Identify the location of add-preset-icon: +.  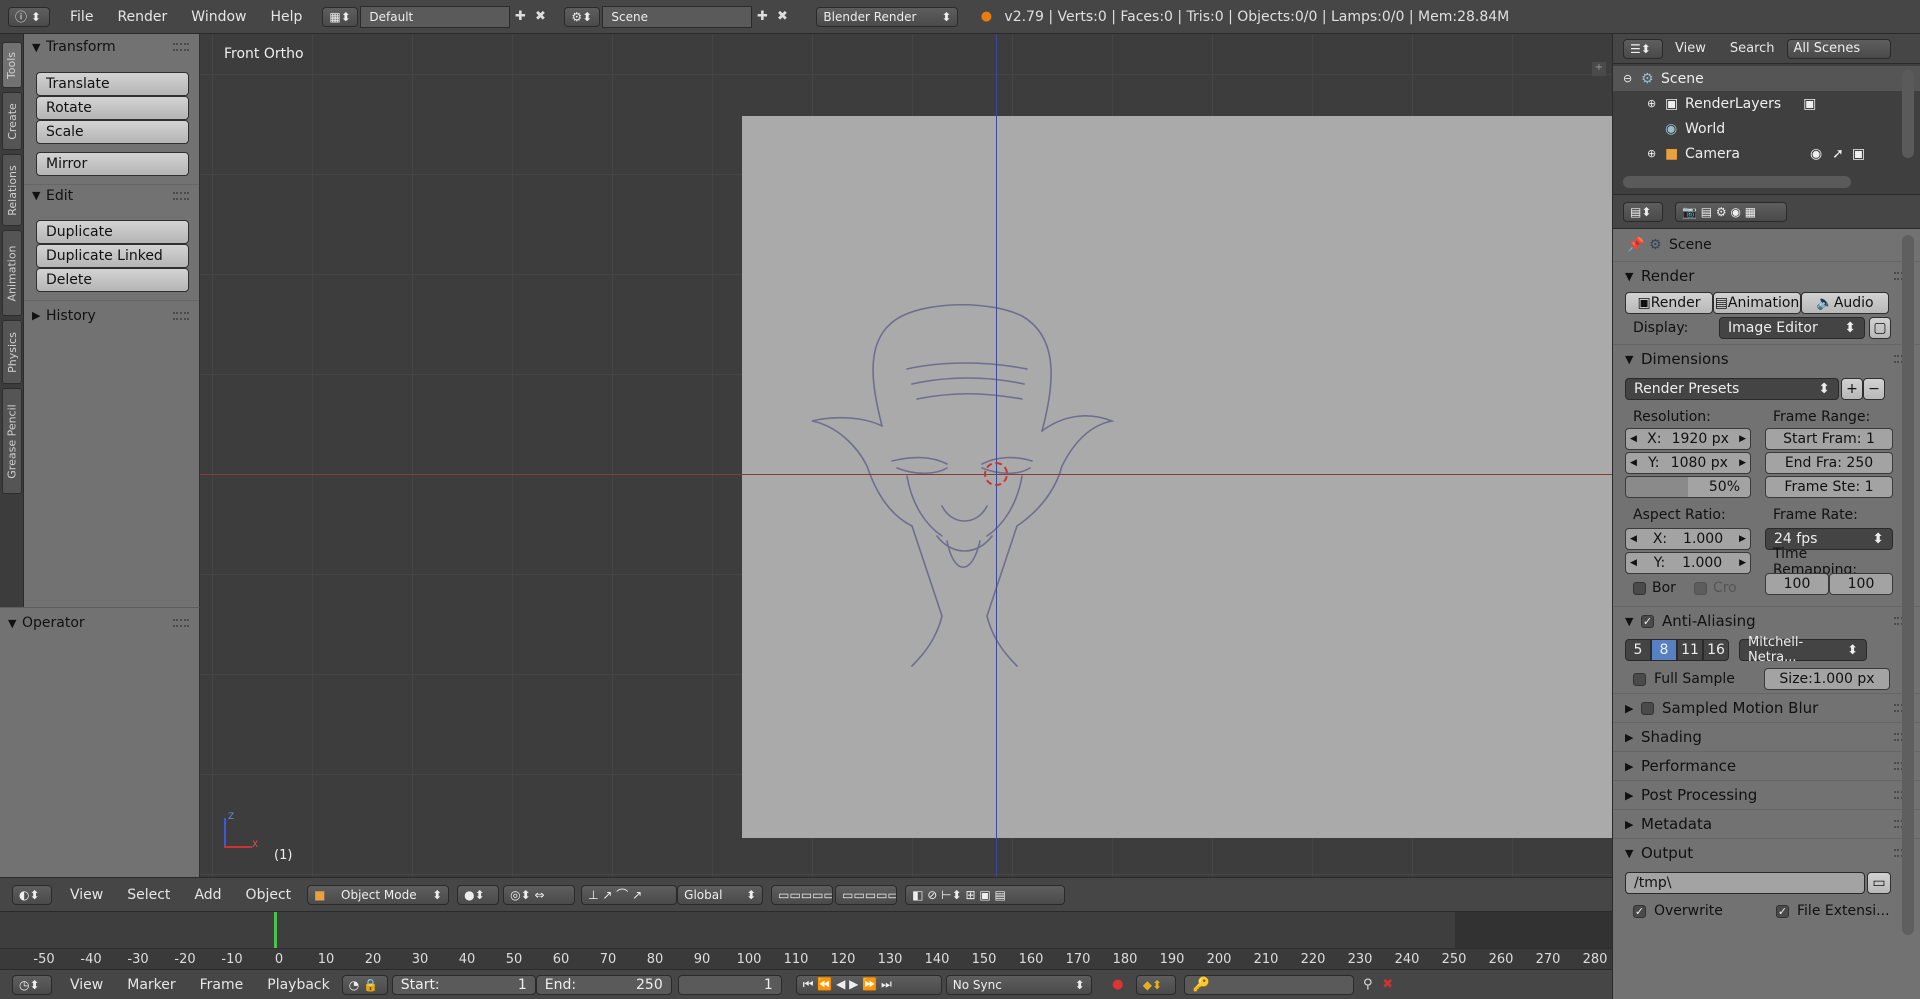
(1852, 389).